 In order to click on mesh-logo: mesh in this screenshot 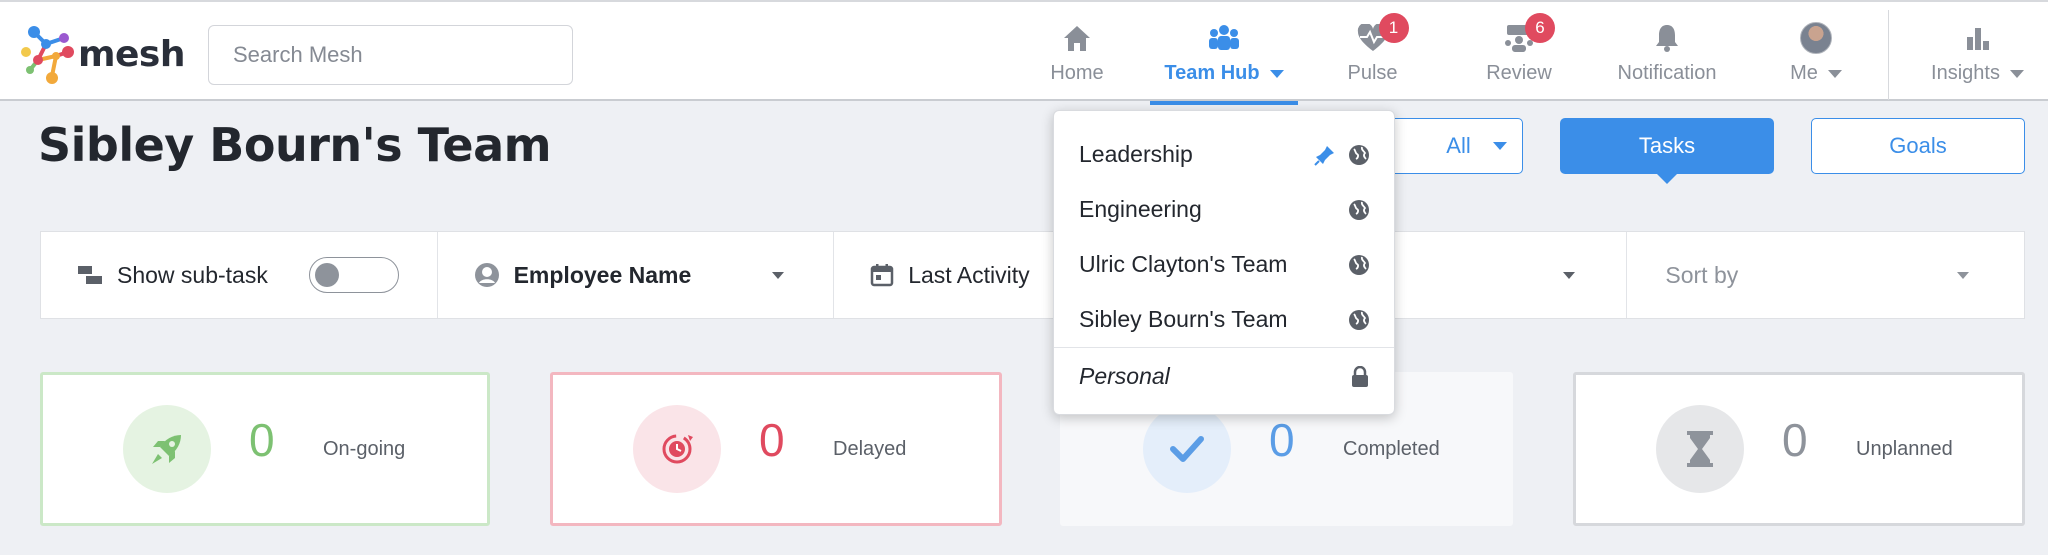, I will do `click(102, 54)`.